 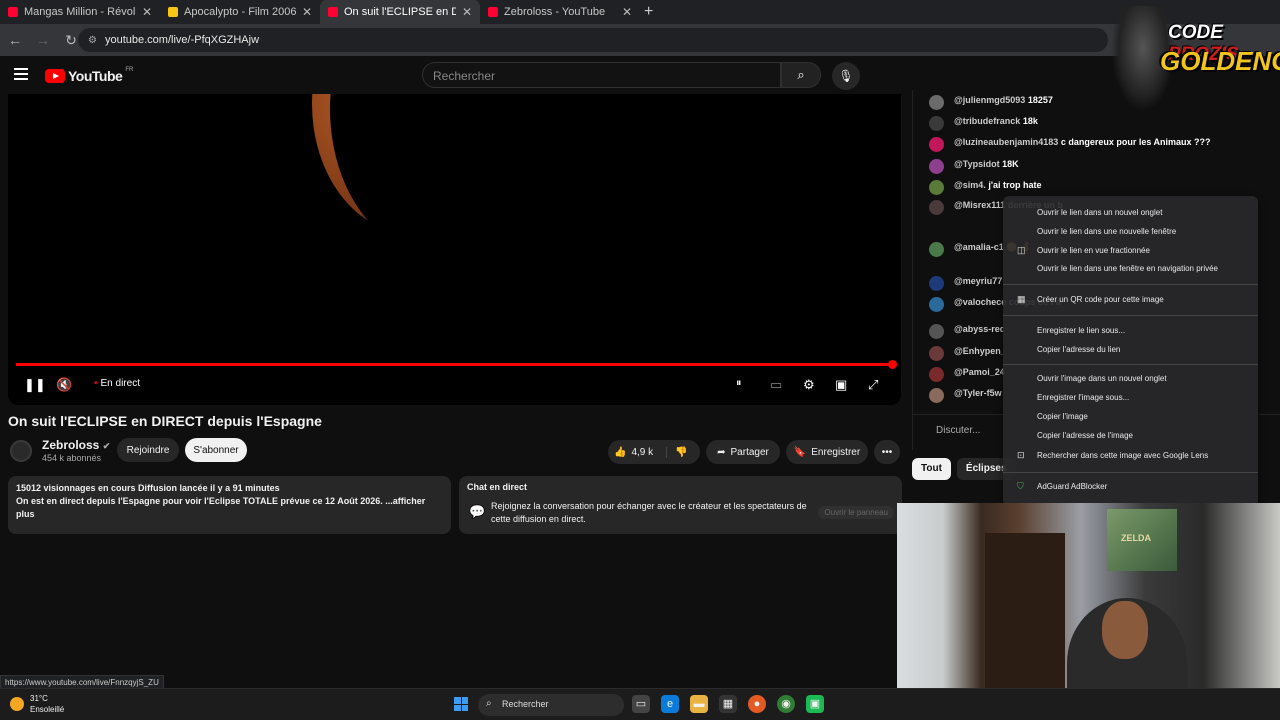 What do you see at coordinates (1021, 299) in the screenshot?
I see `qr-icon: ▦` at bounding box center [1021, 299].